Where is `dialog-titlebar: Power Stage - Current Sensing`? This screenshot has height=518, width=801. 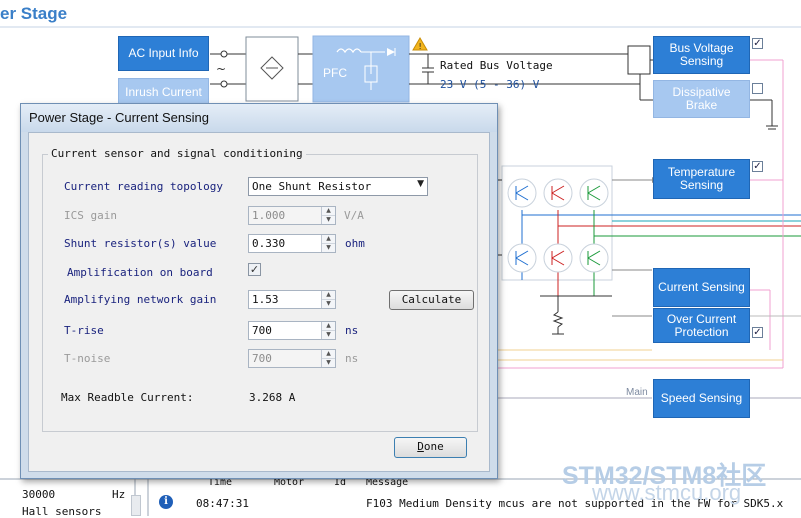 dialog-titlebar: Power Stage - Current Sensing is located at coordinates (259, 118).